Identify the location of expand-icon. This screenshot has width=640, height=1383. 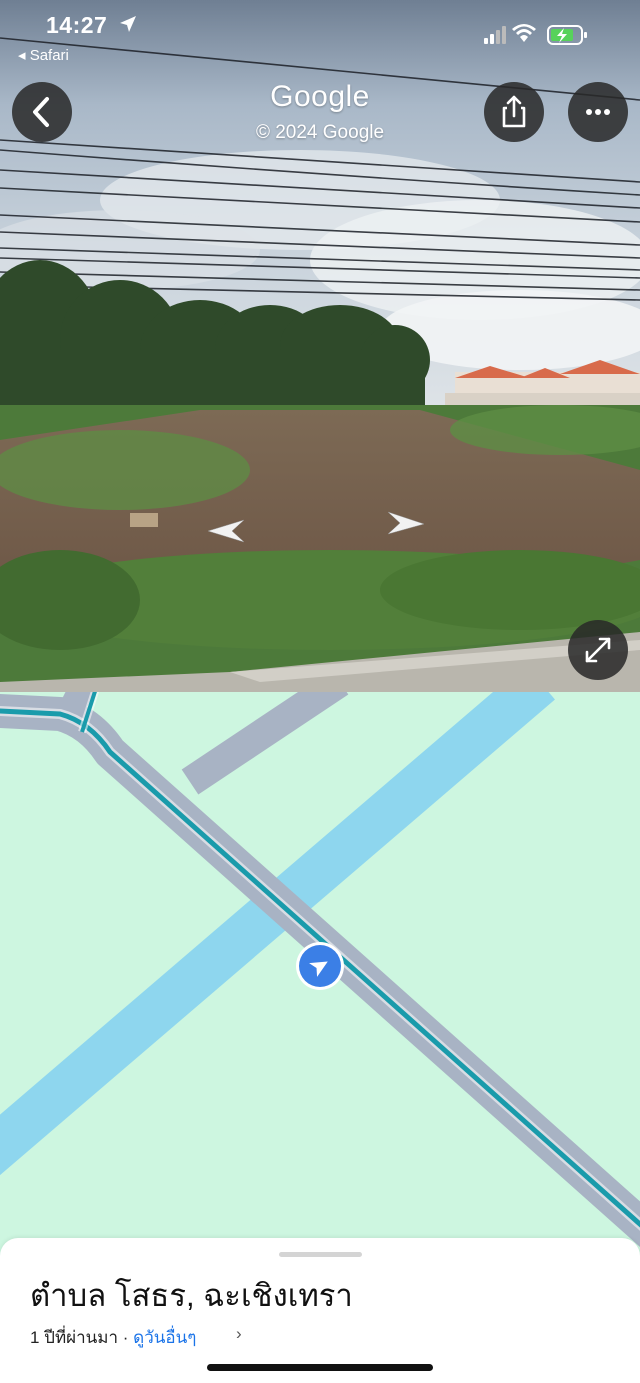
(598, 650).